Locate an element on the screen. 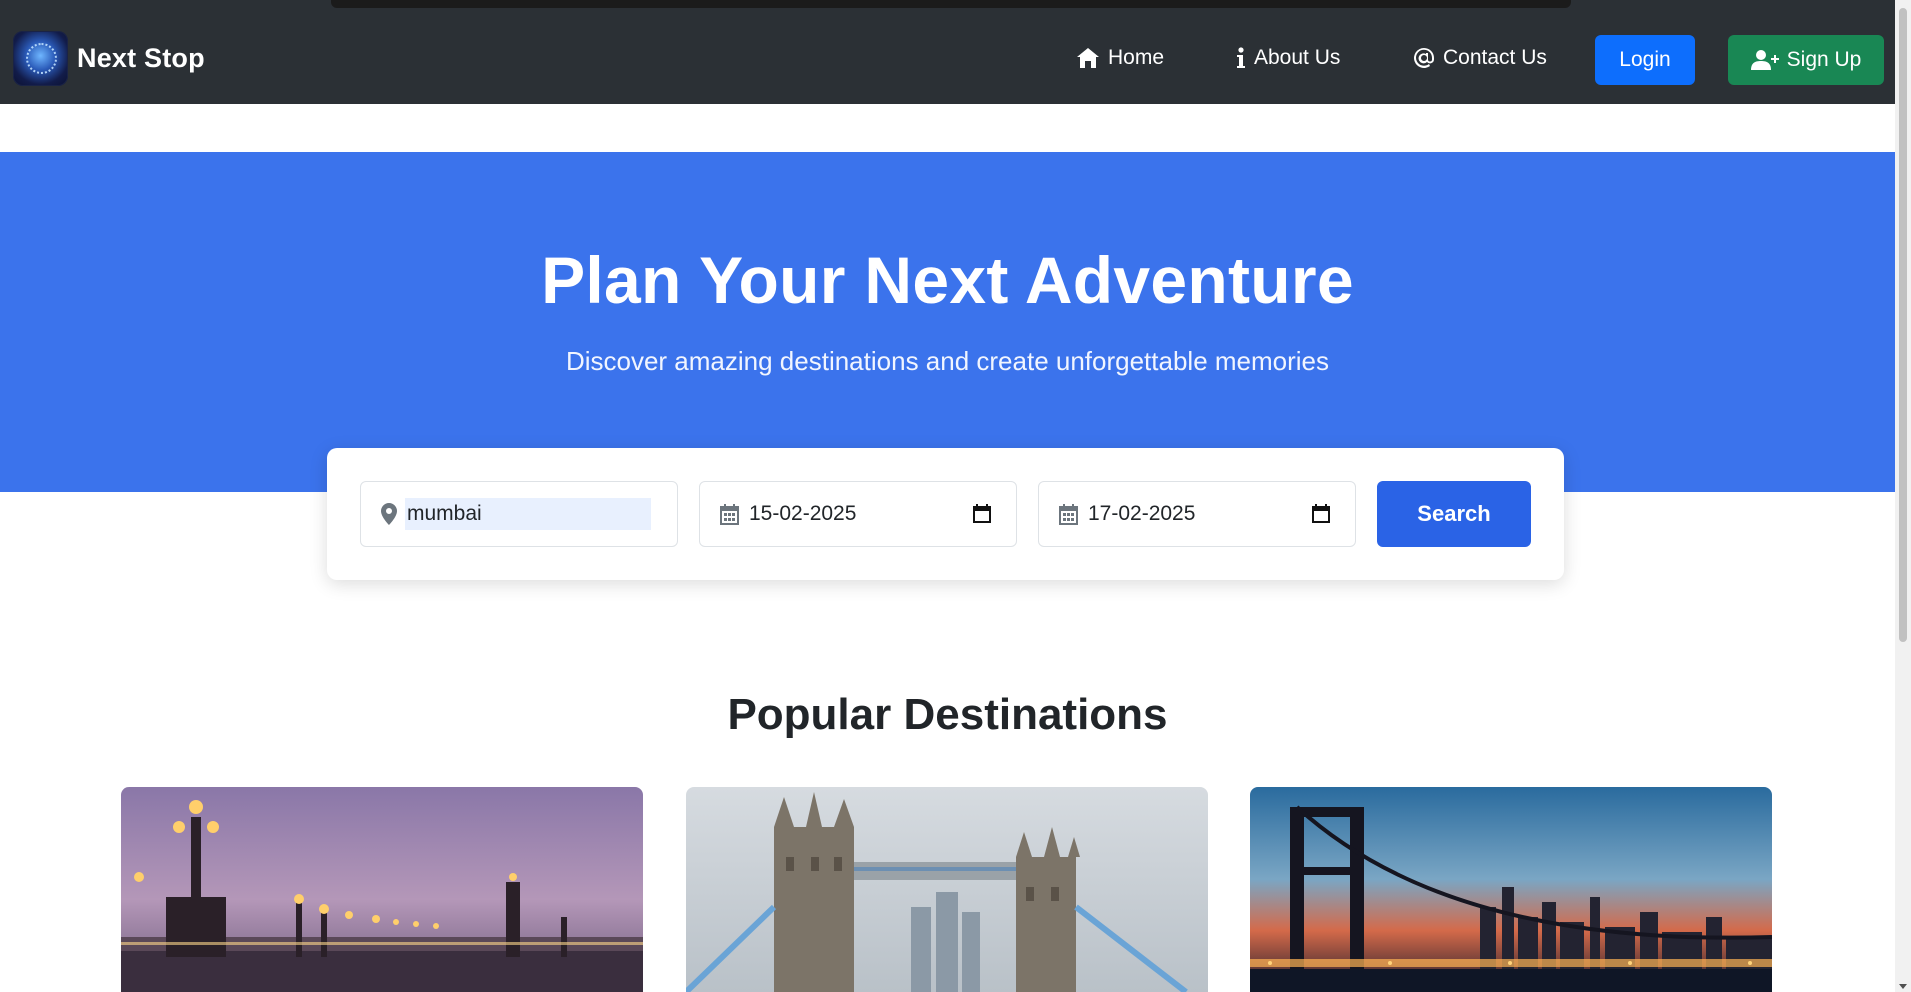 This screenshot has width=1911, height=992. london-image is located at coordinates (947, 889).